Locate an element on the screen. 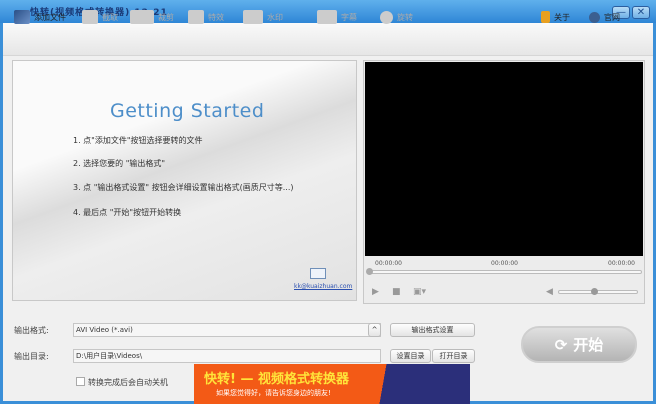 This screenshot has height=404, width=656. crop-icon is located at coordinates (142, 17).